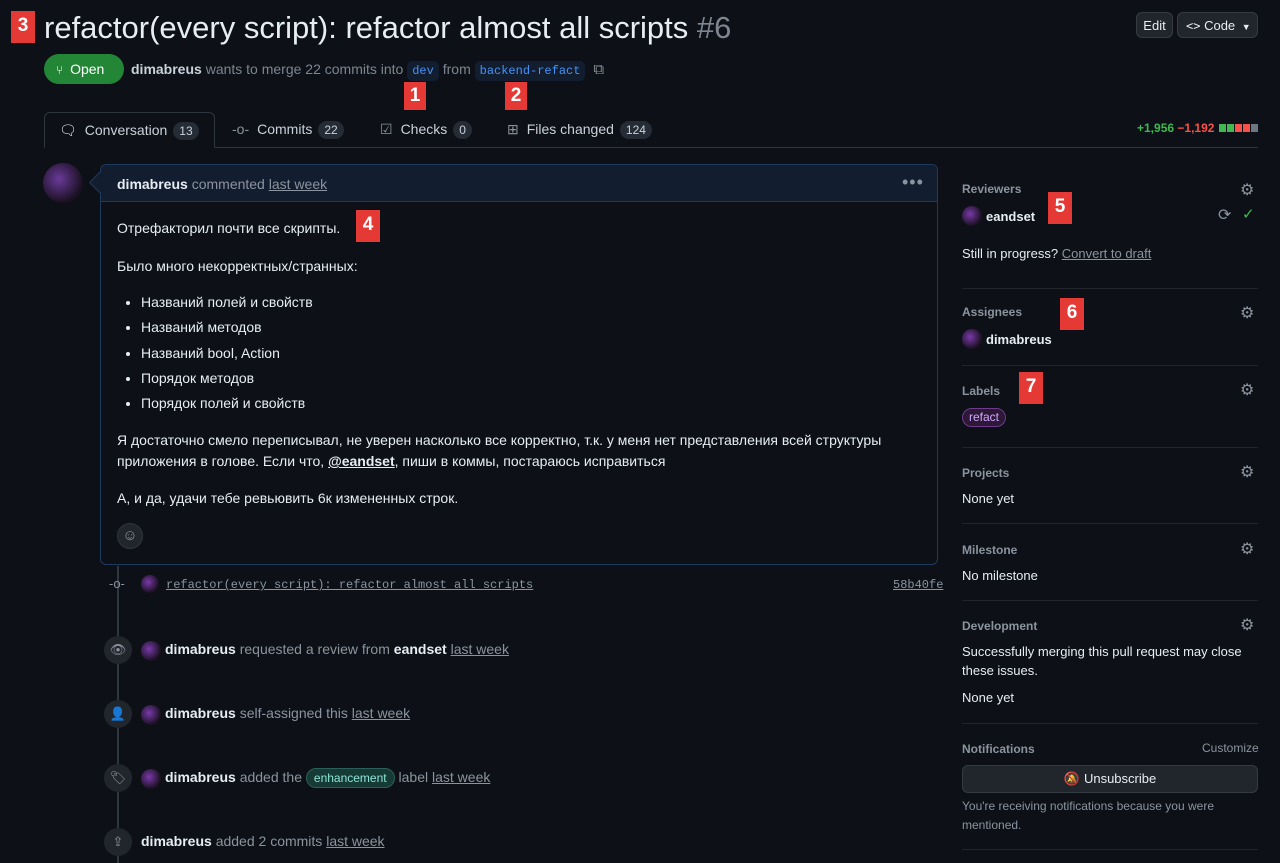 The image size is (1280, 863). I want to click on reviewer-name: eandset, so click(1010, 216).